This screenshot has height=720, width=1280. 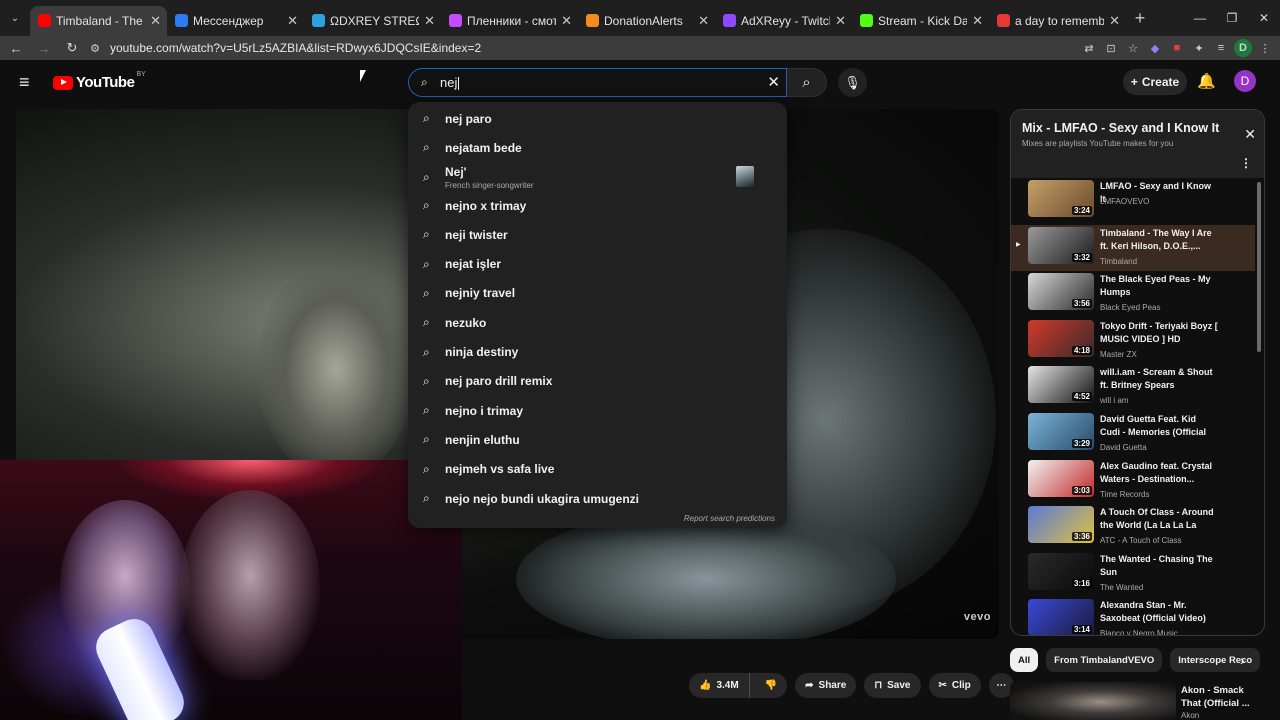 What do you see at coordinates (1259, 267) in the screenshot?
I see `playlist-scrollbar` at bounding box center [1259, 267].